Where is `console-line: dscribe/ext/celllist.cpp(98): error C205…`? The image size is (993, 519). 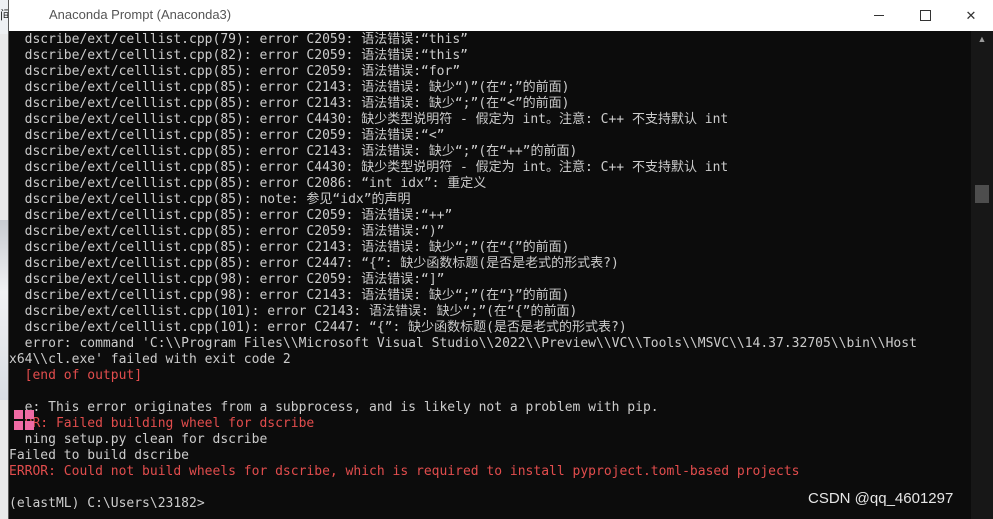
console-line: dscribe/ext/celllist.cpp(98): error C205… is located at coordinates (227, 279).